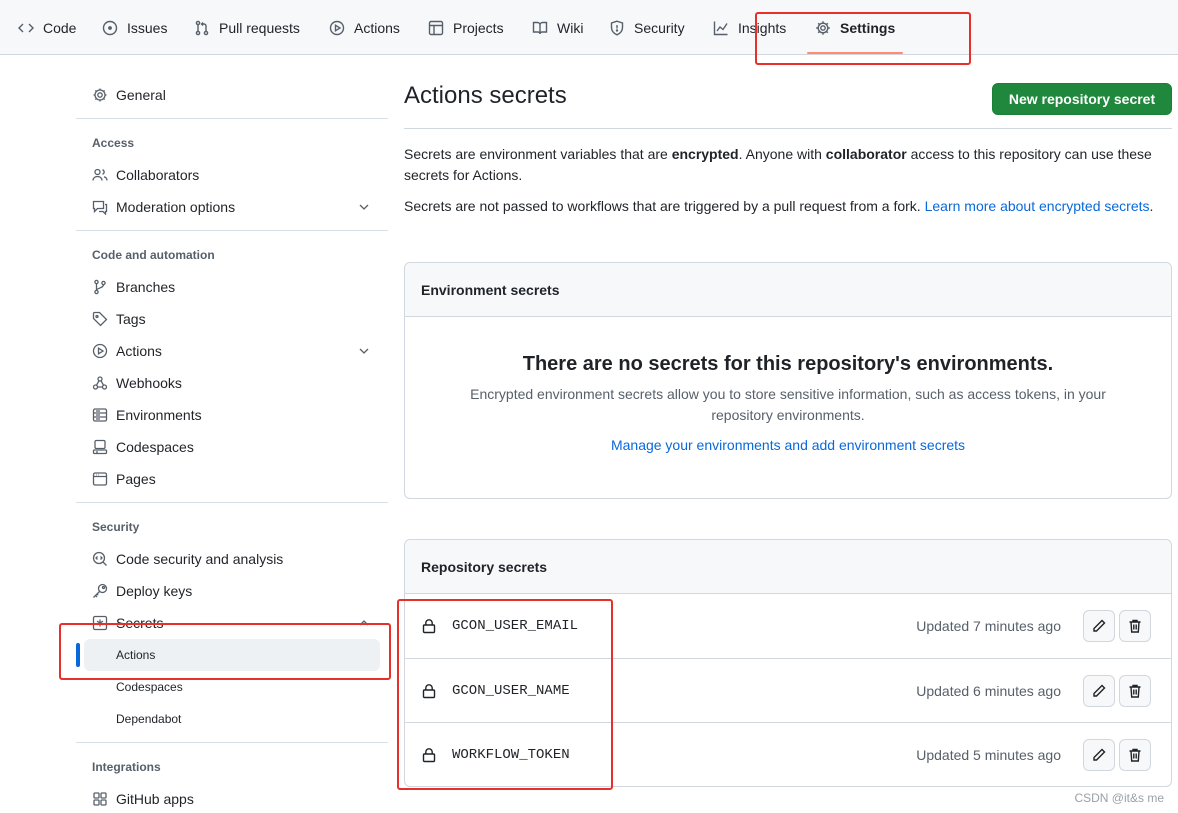 This screenshot has height=813, width=1178. I want to click on codespaces-icon, so click(100, 447).